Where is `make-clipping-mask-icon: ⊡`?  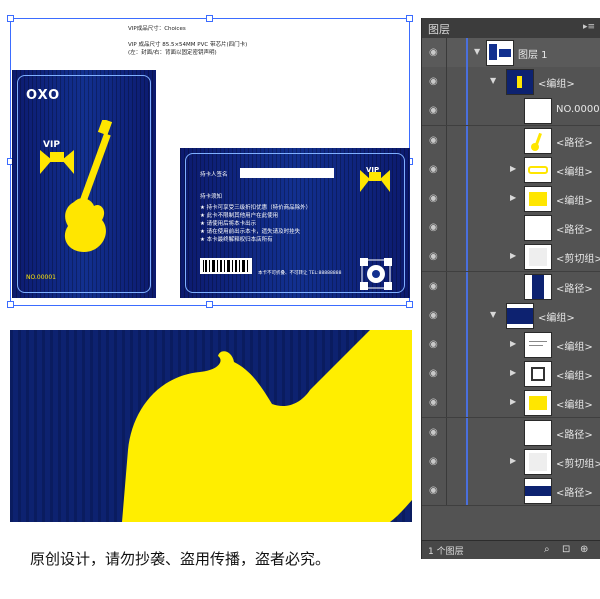
make-clipping-mask-icon: ⊡ is located at coordinates (566, 549).